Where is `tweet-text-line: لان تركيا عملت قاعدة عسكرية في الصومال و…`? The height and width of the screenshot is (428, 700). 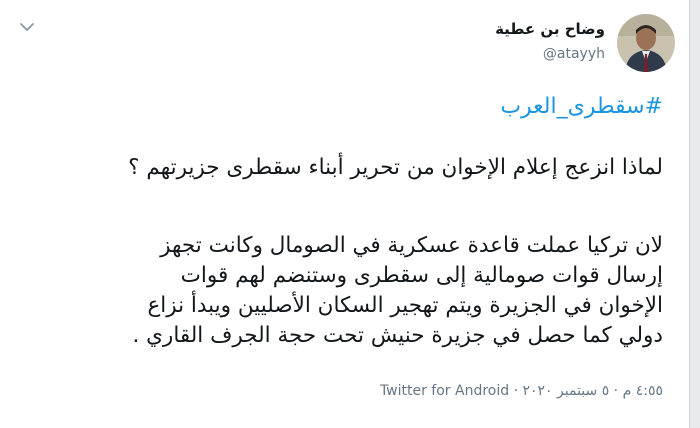
tweet-text-line: لان تركيا عملت قاعدة عسكرية في الصومال و… is located at coordinates (411, 245).